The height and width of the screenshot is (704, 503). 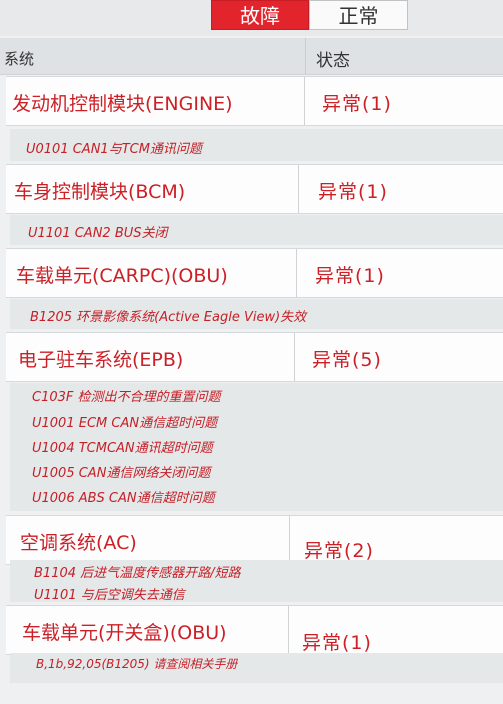 What do you see at coordinates (256, 230) in the screenshot?
I see `dtc-list-bcm: U1101 CAN2 BUS关闭` at bounding box center [256, 230].